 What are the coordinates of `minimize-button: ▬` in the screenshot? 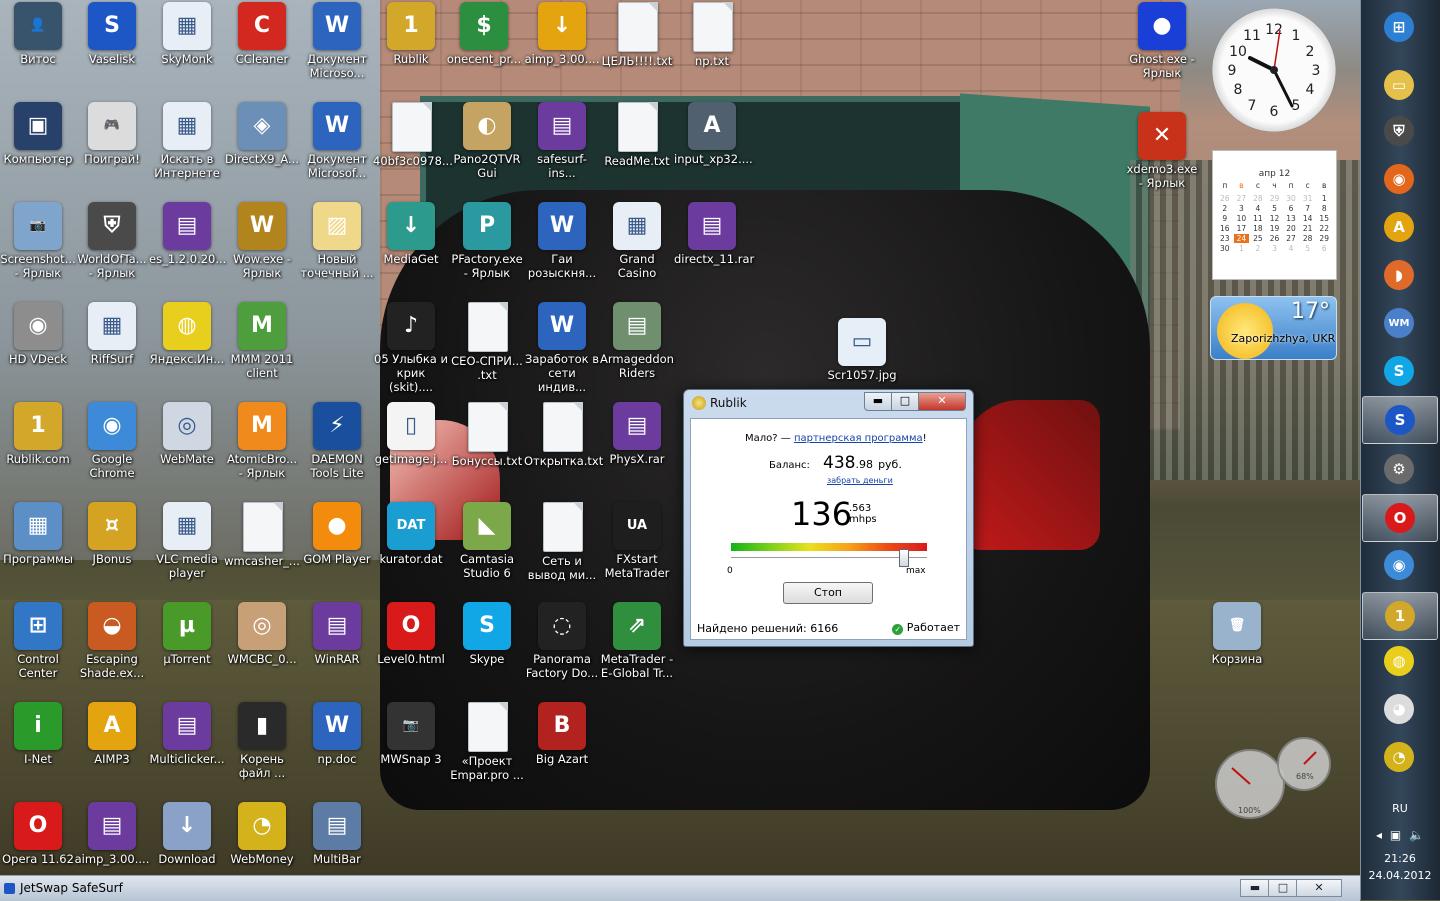 It's located at (878, 401).